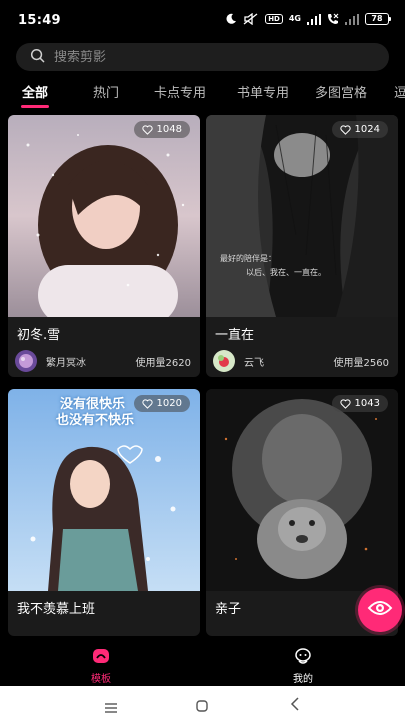 This screenshot has width=405, height=720. I want to click on tab-booklist: 书单专用, so click(263, 91).